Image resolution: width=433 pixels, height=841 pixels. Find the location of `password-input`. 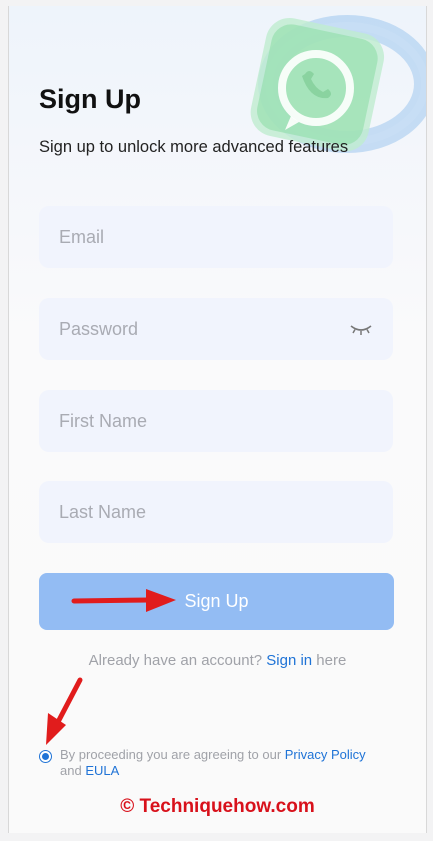

password-input is located at coordinates (189, 329).